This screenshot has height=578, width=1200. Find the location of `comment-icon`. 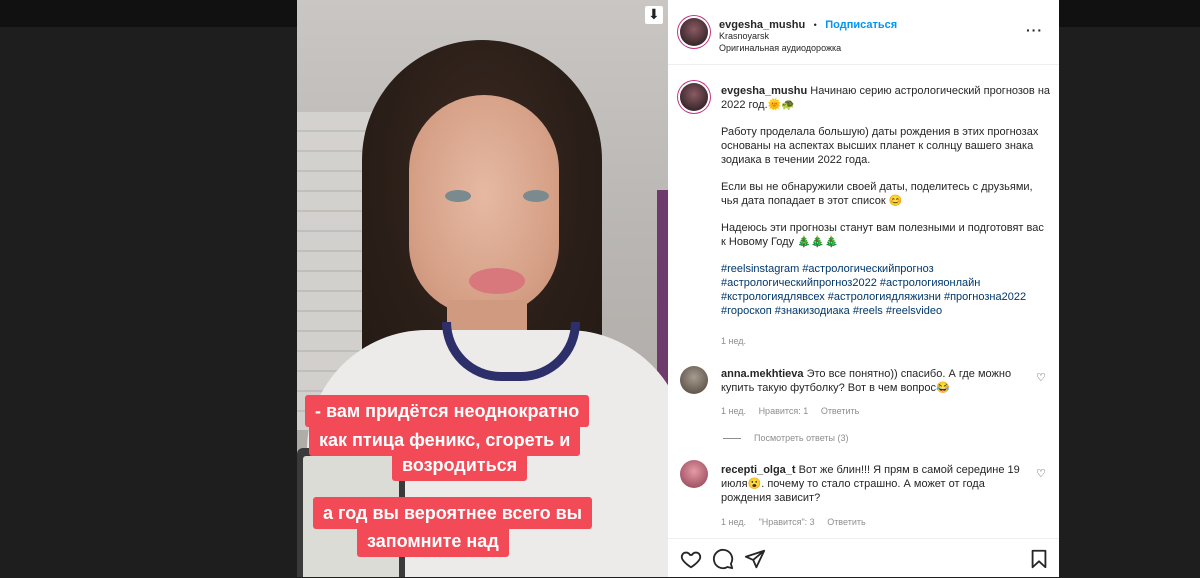

comment-icon is located at coordinates (723, 559).